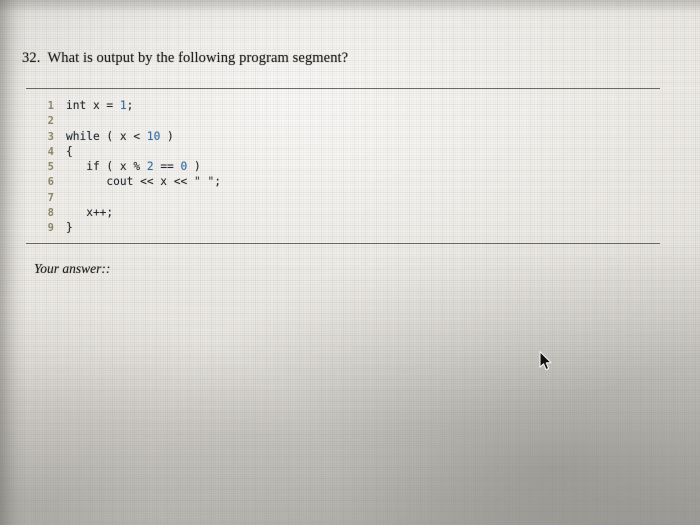 The height and width of the screenshot is (525, 700). What do you see at coordinates (50, 121) in the screenshot?
I see `line-number: 2` at bounding box center [50, 121].